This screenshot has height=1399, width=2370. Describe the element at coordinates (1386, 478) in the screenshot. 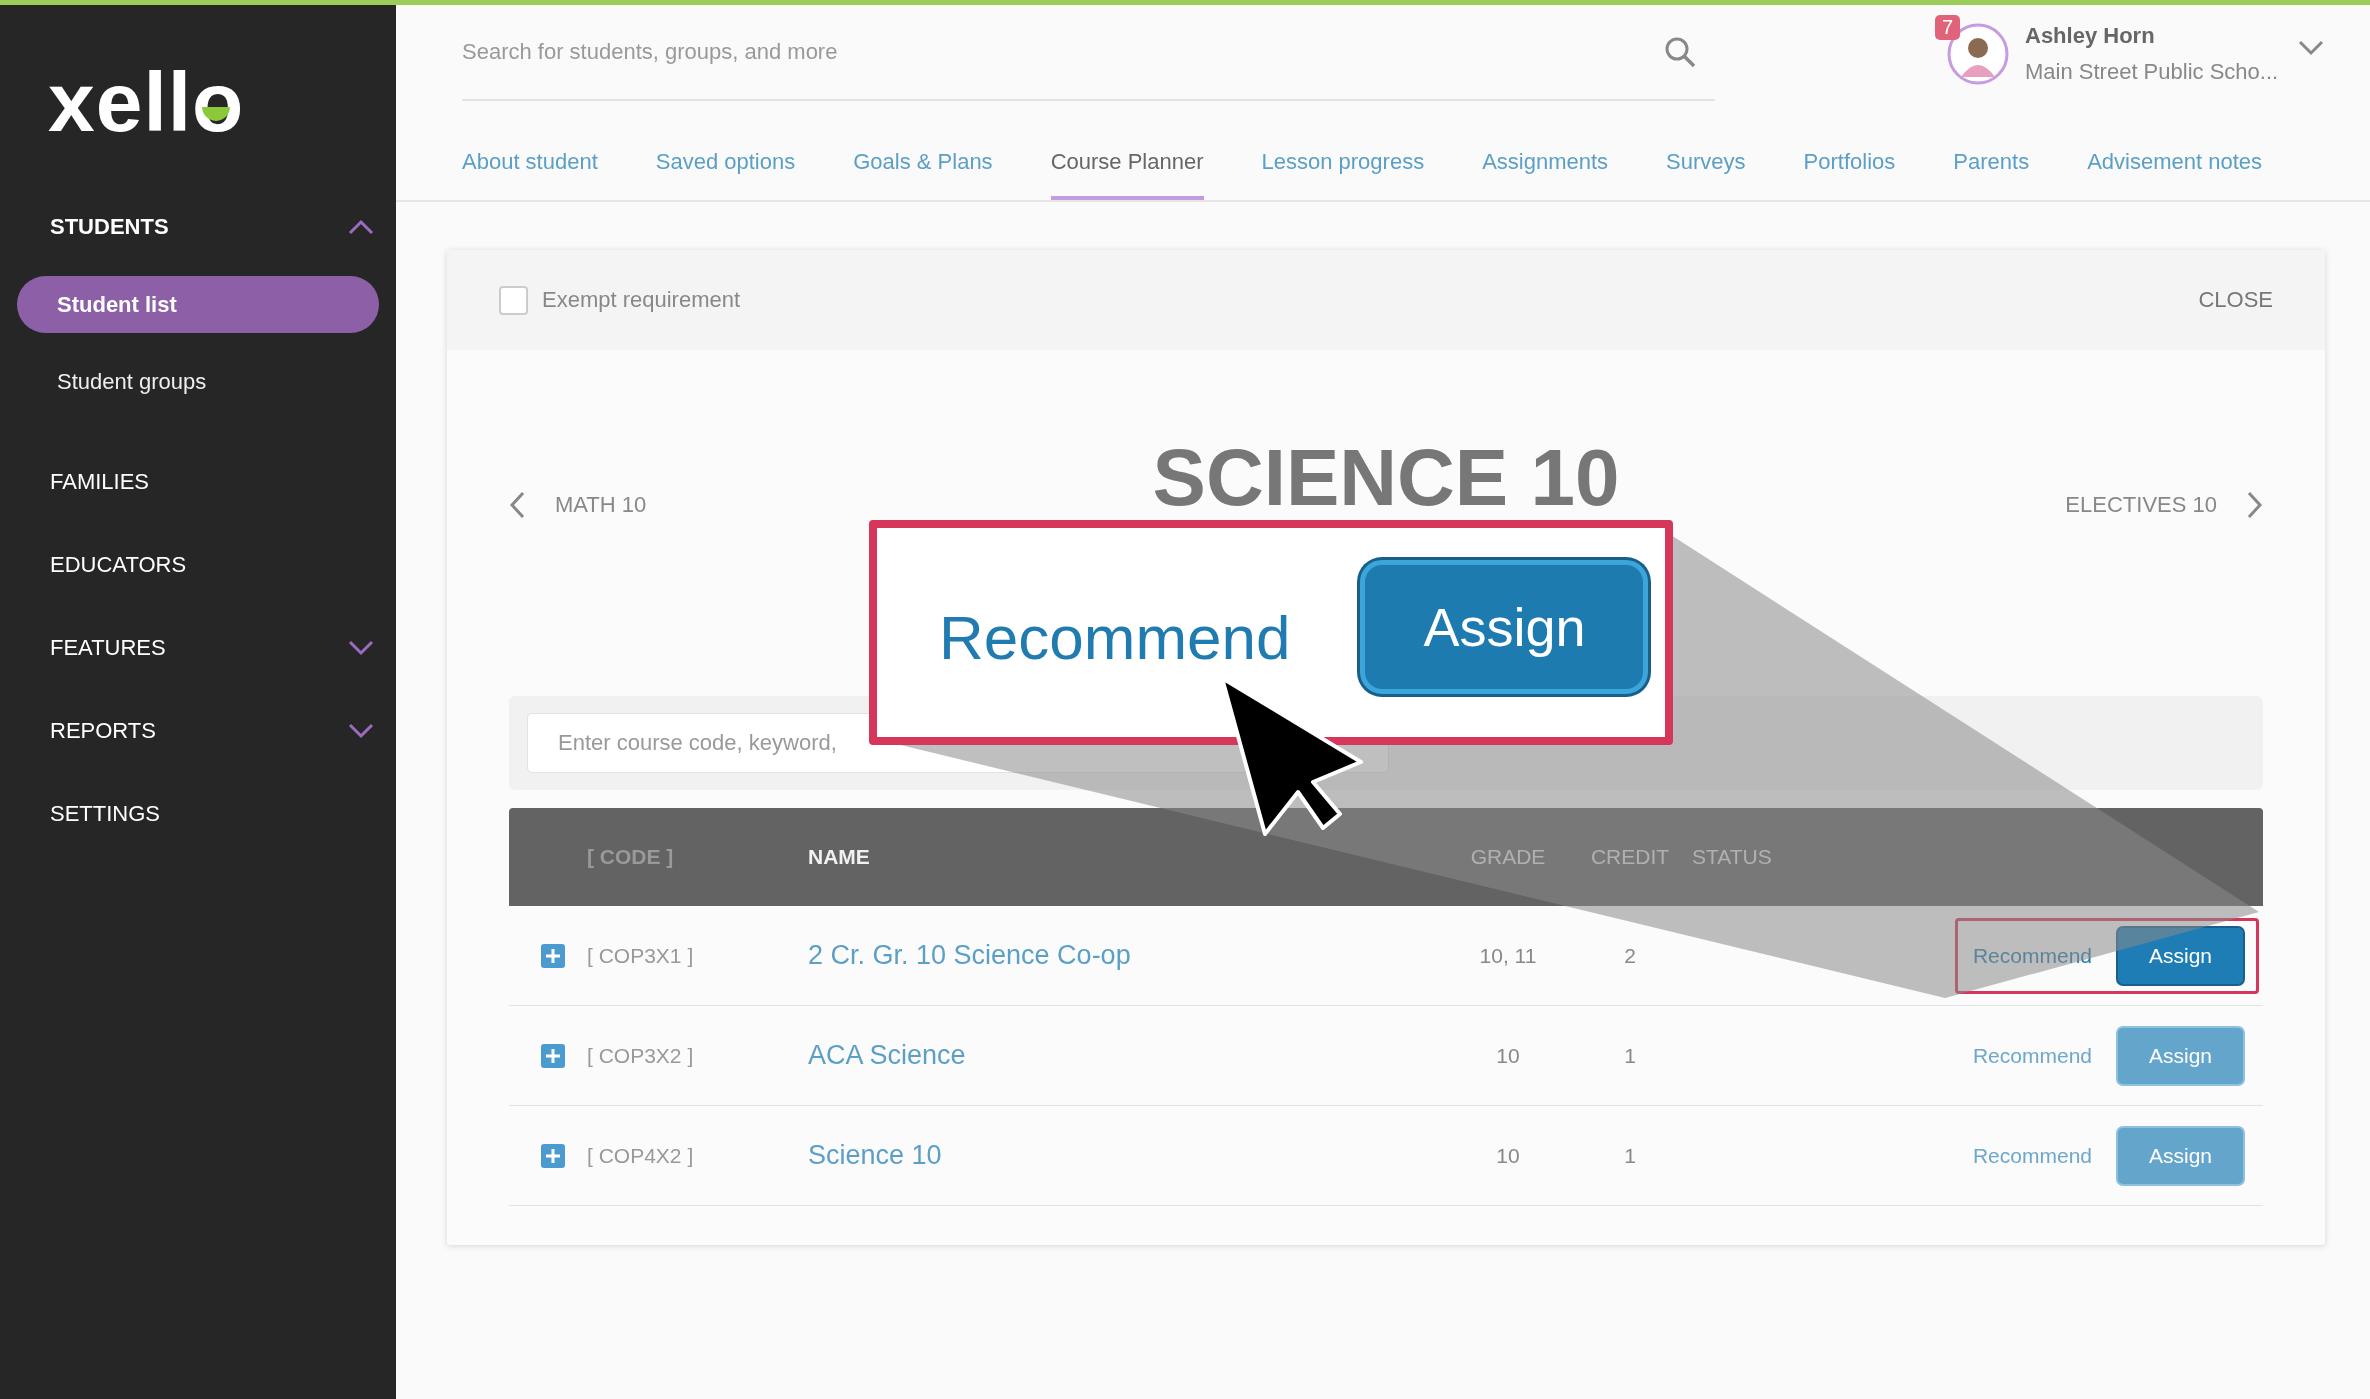

I see `course-title: SCIENCE 10` at that location.